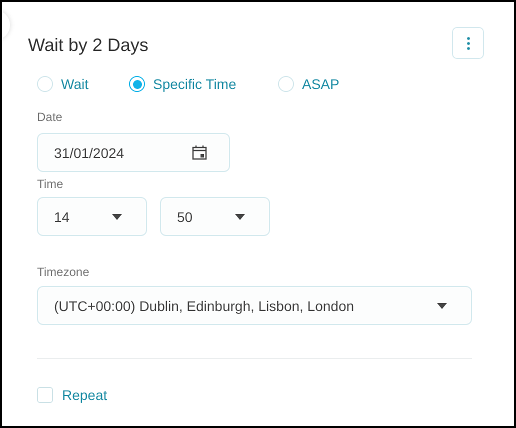 This screenshot has width=516, height=428. I want to click on field-label: Date, so click(49, 117).